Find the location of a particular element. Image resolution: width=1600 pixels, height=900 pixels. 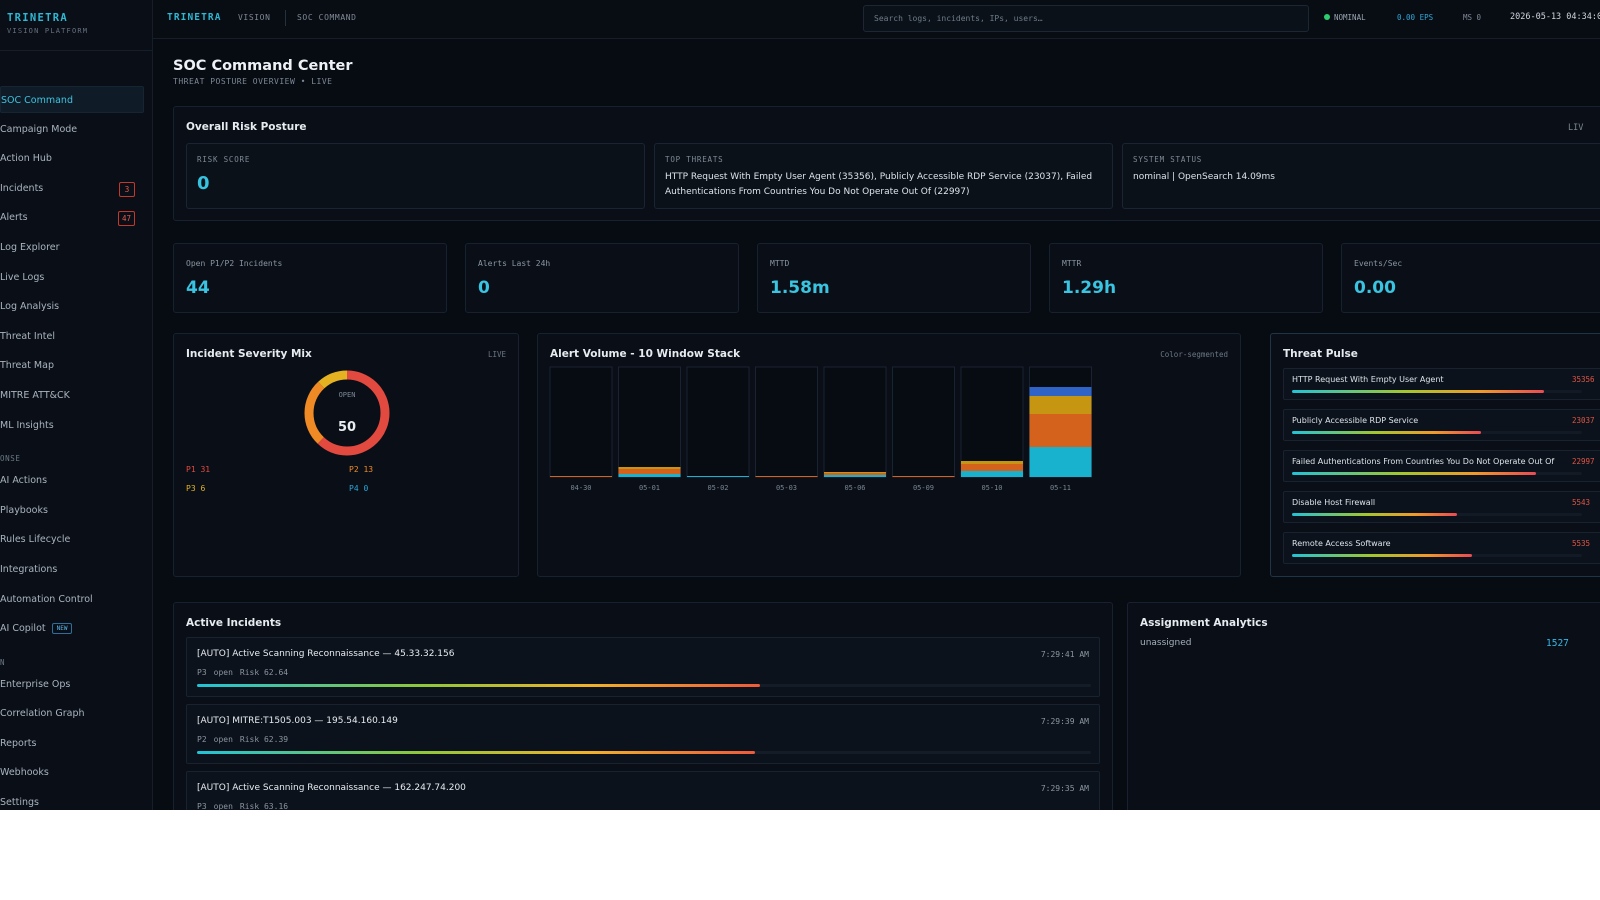

sidebar-item-label: Automation Control is located at coordinates (46, 599).